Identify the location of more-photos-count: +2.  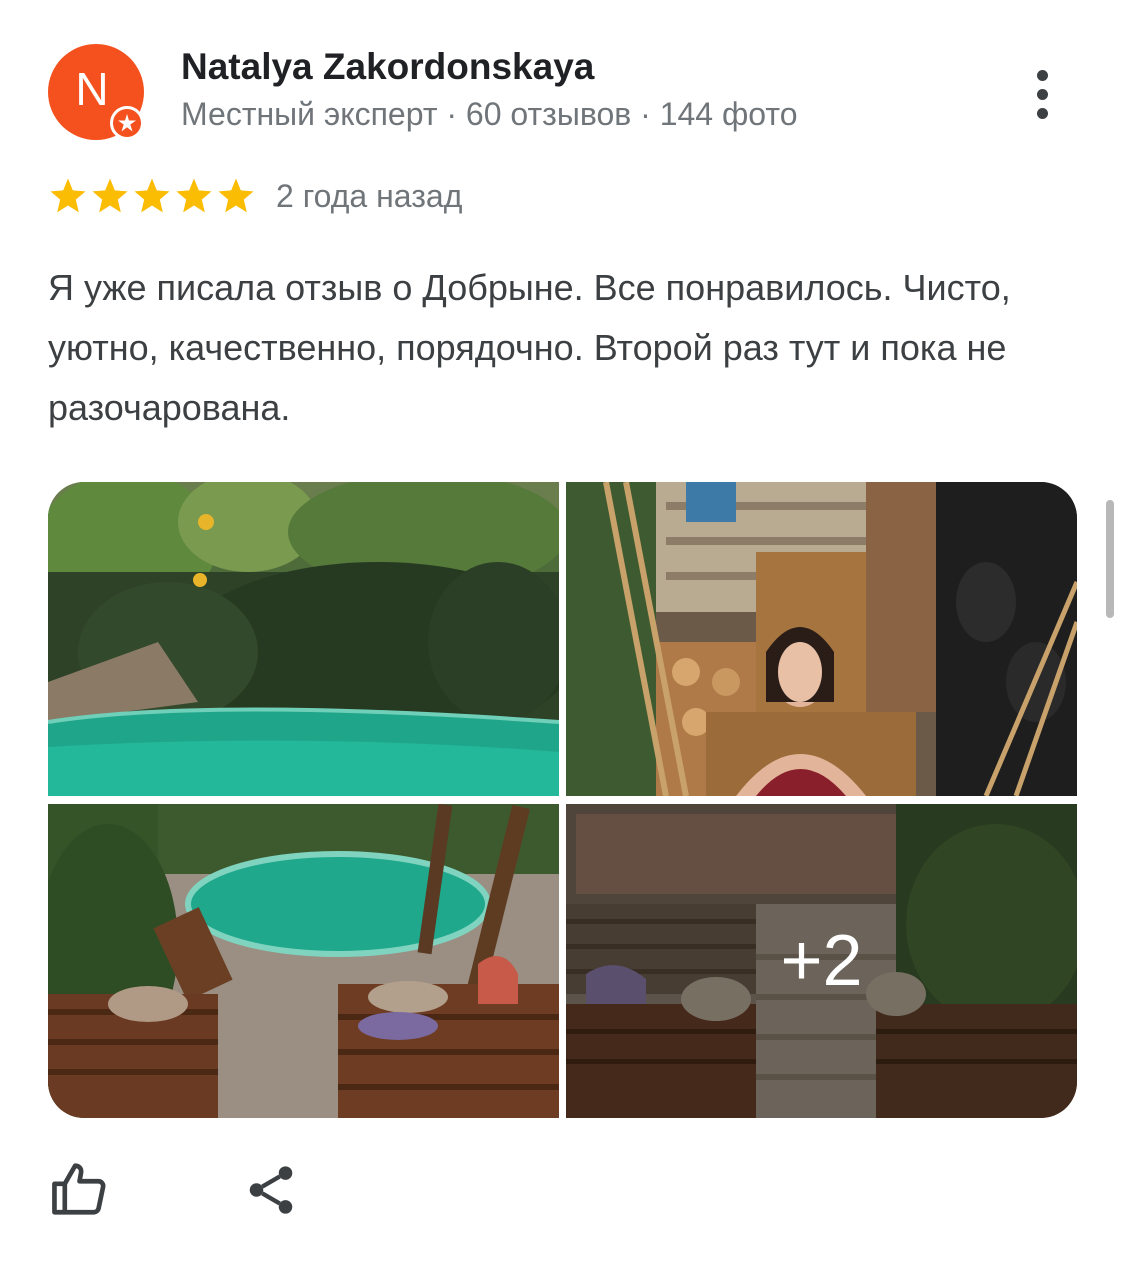
(821, 961).